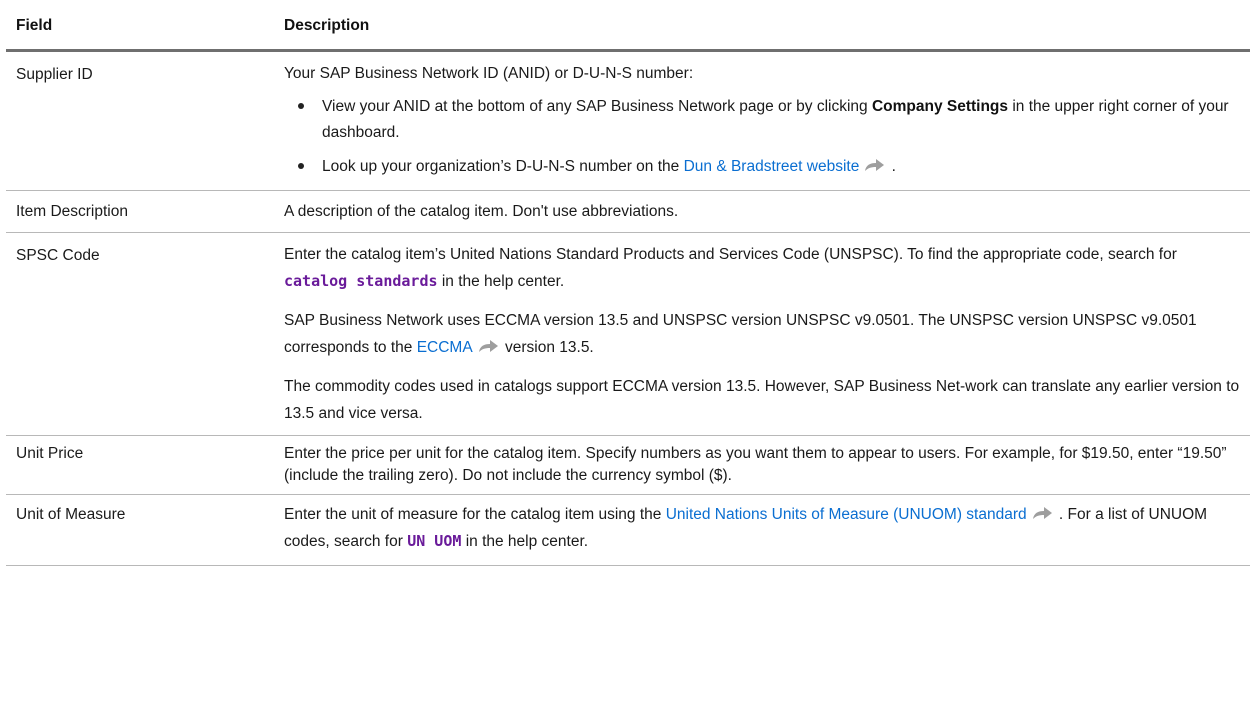 This screenshot has width=1260, height=709. I want to click on field-supplier-id: Supplier ID, so click(140, 120).